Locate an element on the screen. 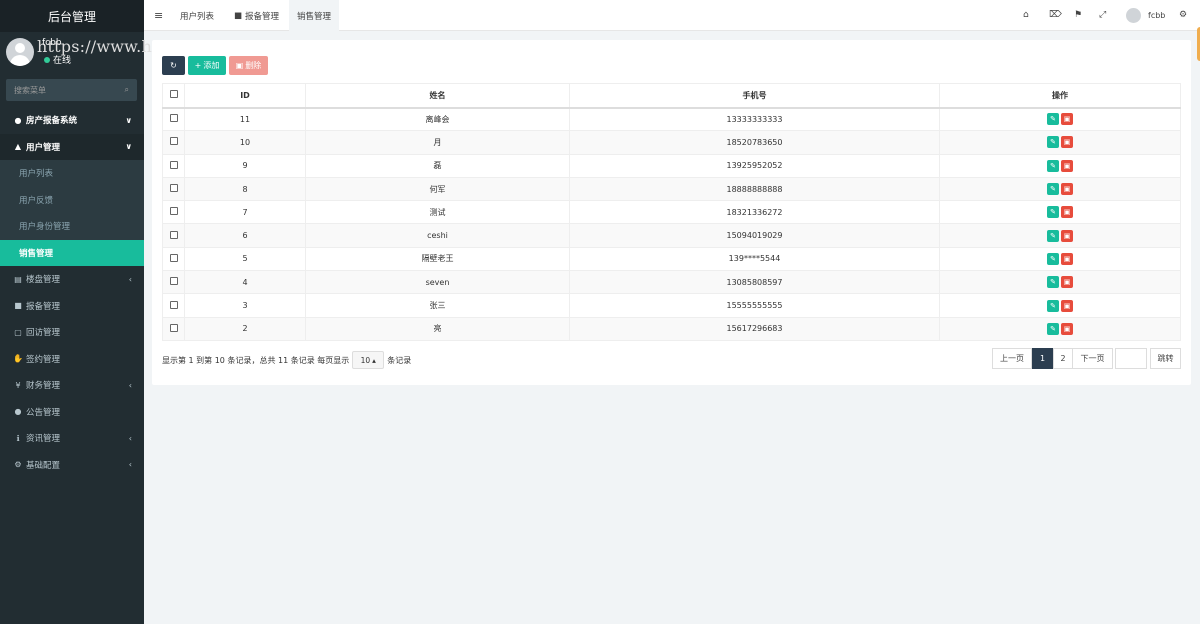 This screenshot has width=1200, height=624. sidebar-item-label: 销售管理 is located at coordinates (36, 253).